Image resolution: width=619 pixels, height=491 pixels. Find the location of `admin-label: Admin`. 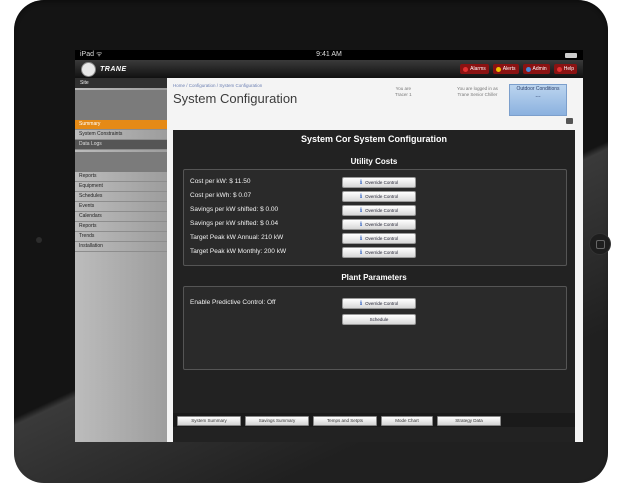

admin-label: Admin is located at coordinates (539, 69).